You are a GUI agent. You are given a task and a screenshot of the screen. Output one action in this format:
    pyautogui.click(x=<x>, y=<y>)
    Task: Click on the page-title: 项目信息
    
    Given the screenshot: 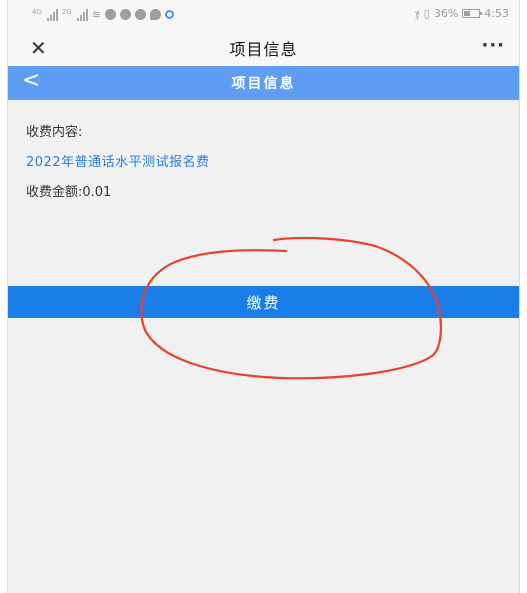 What is the action you would take?
    pyautogui.click(x=263, y=84)
    